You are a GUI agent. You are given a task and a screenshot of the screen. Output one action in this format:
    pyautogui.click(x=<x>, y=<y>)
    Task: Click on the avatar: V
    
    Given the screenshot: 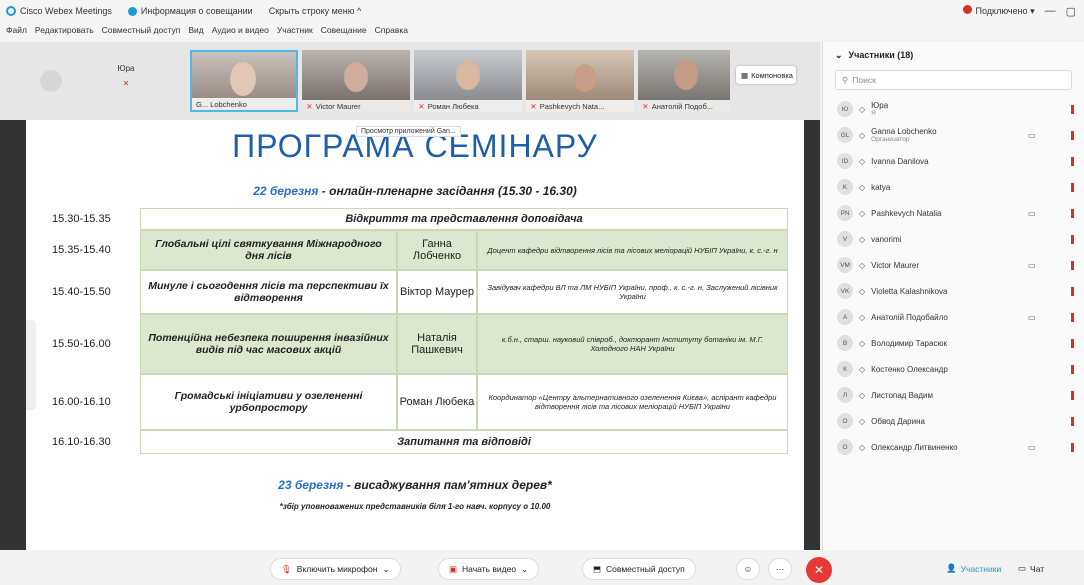 What is the action you would take?
    pyautogui.click(x=845, y=239)
    